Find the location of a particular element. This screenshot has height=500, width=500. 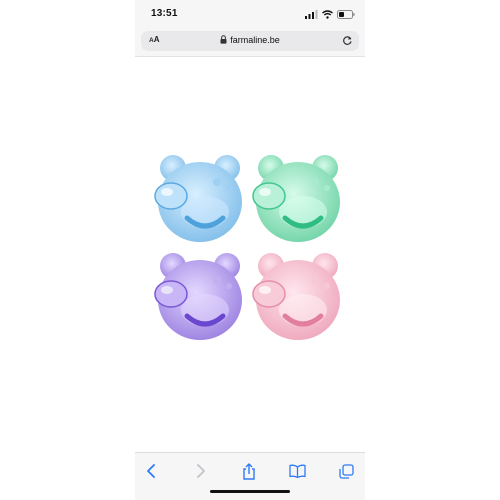

share-button is located at coordinates (249, 471).